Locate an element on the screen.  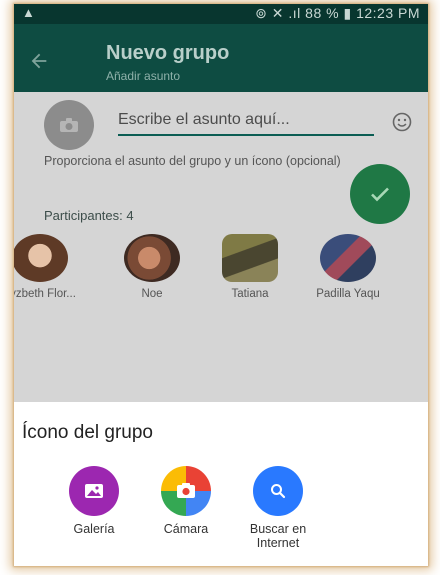
status-indicators: ⊚ ✕ .ıl 88 % ▮ 12:23 PM is located at coordinates (337, 13).